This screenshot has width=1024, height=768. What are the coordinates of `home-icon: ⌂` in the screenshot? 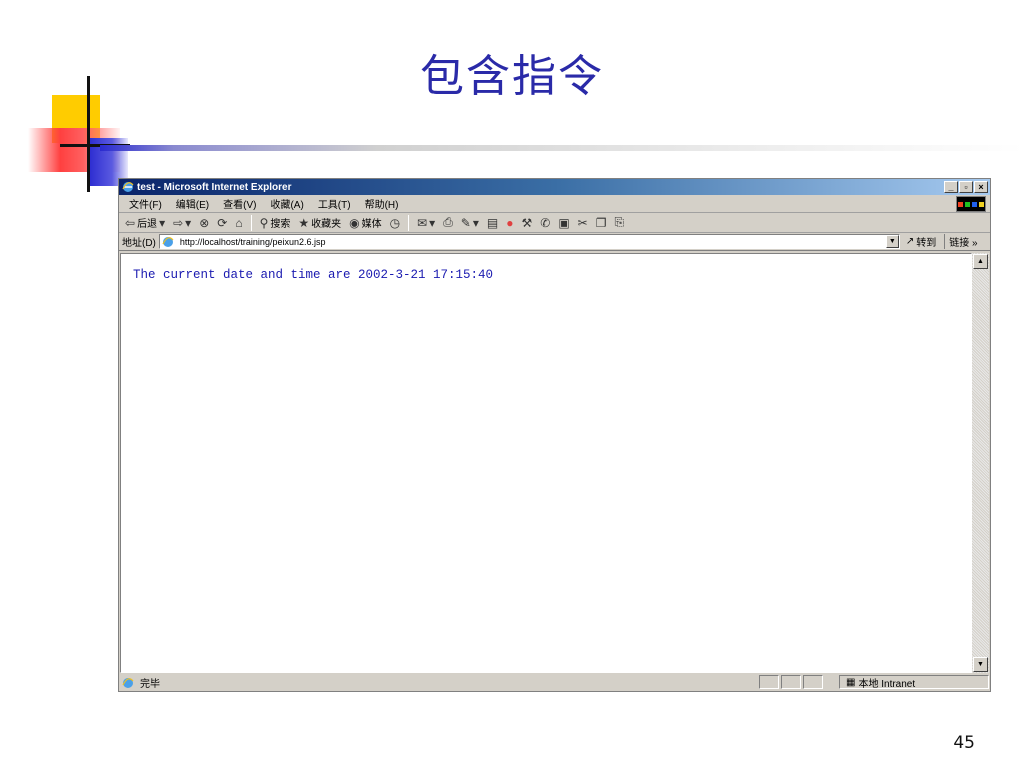 It's located at (239, 222).